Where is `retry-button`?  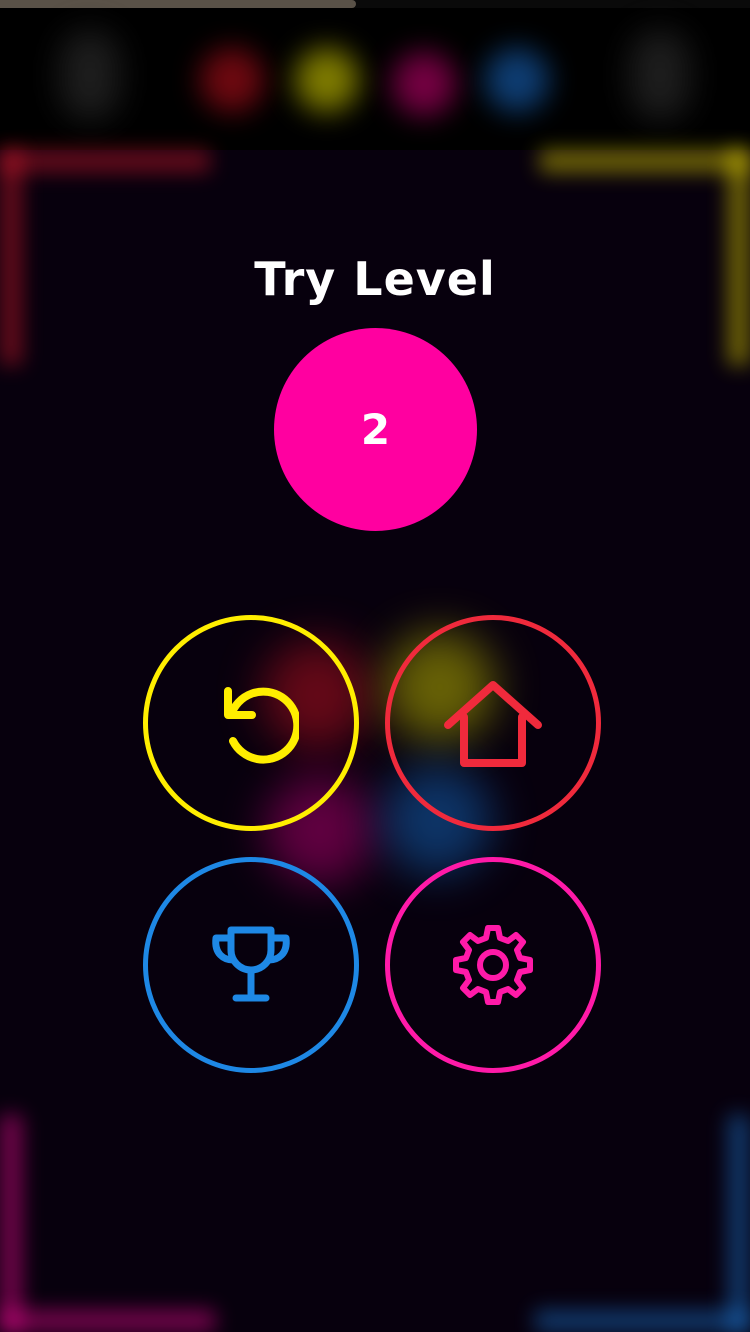
retry-button is located at coordinates (251, 723).